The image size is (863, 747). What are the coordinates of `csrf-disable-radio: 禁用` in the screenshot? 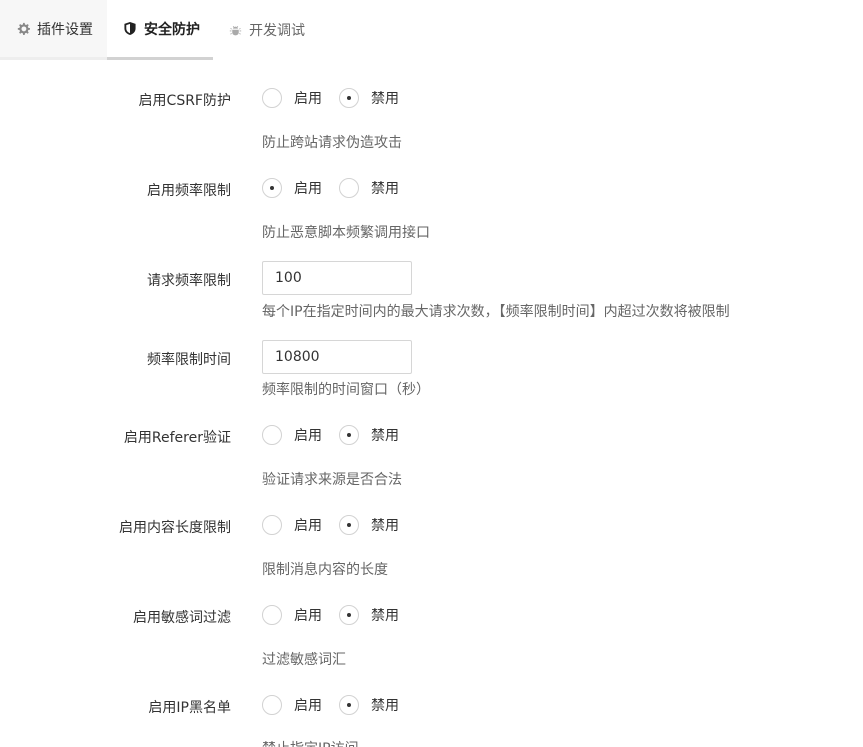 It's located at (369, 98).